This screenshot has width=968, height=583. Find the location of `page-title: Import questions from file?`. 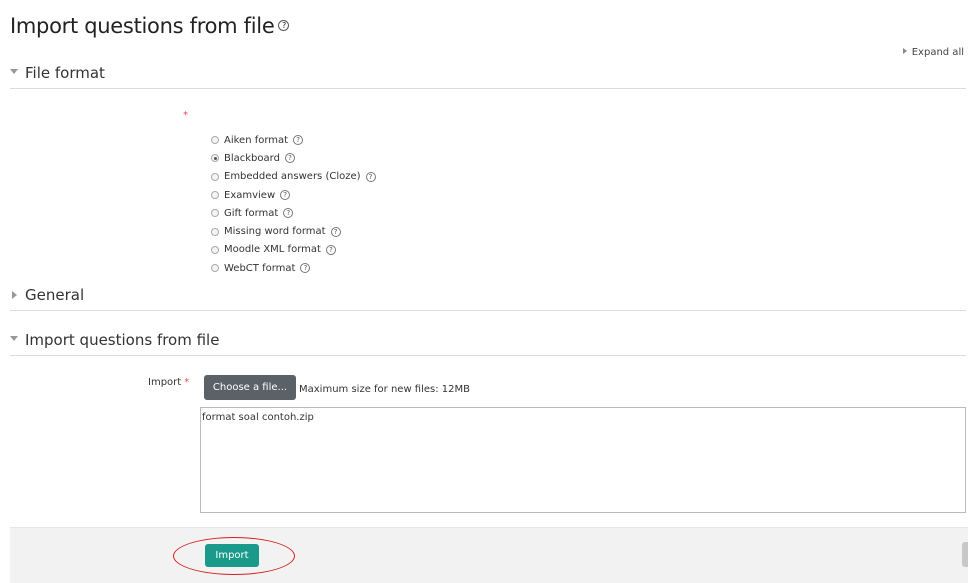

page-title: Import questions from file? is located at coordinates (150, 26).